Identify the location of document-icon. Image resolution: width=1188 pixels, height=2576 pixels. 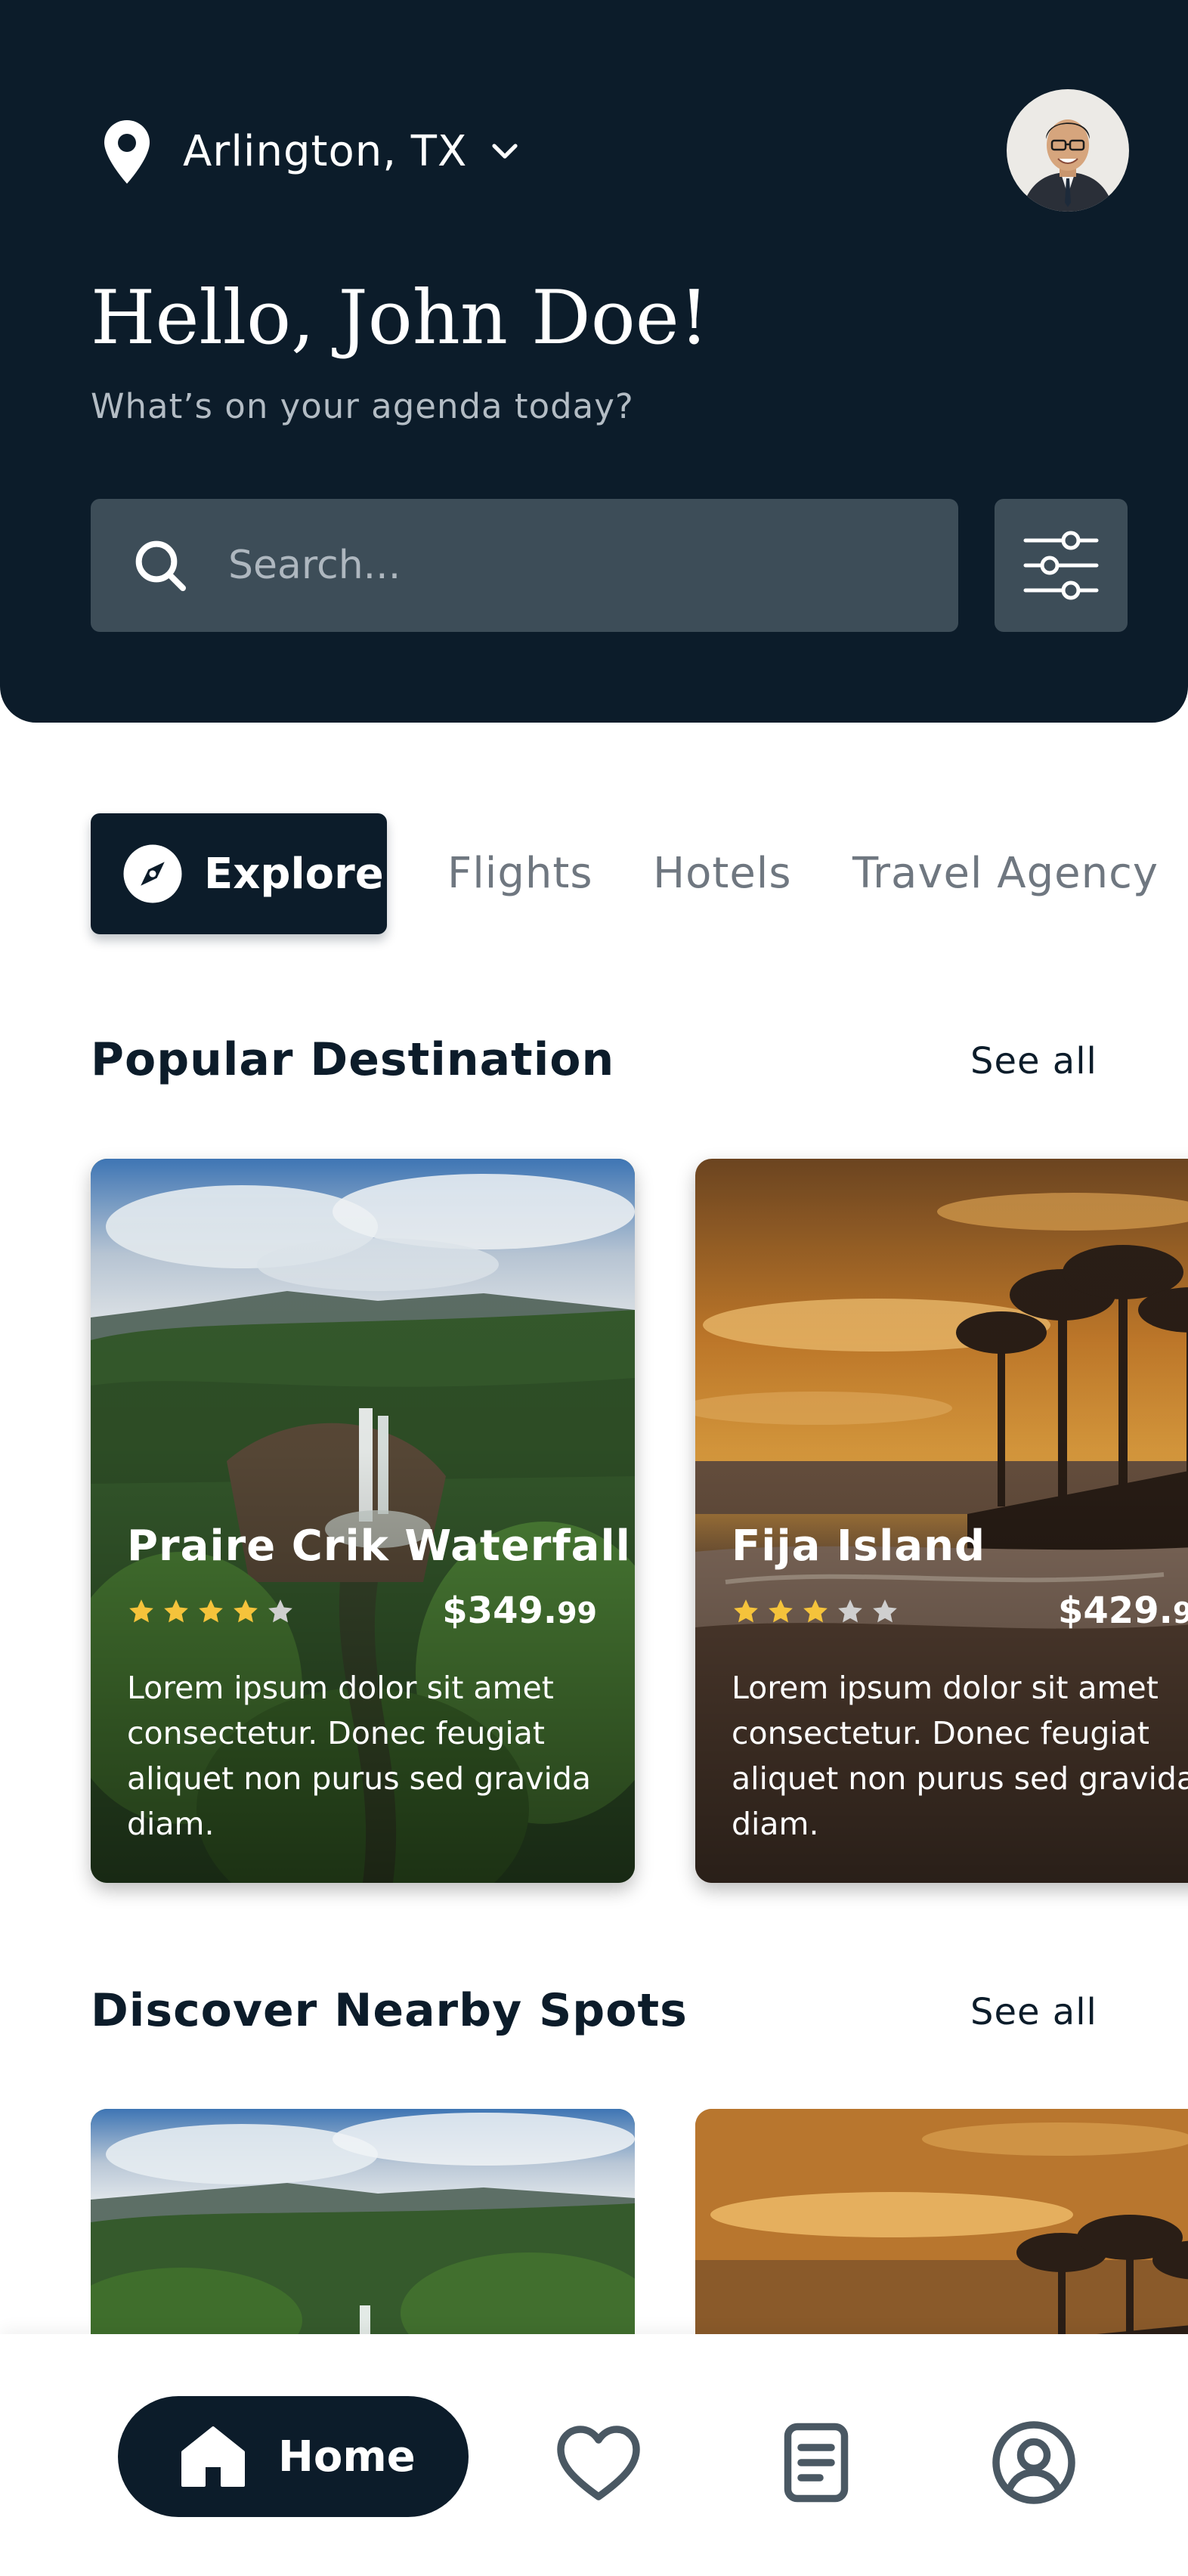
(816, 2462).